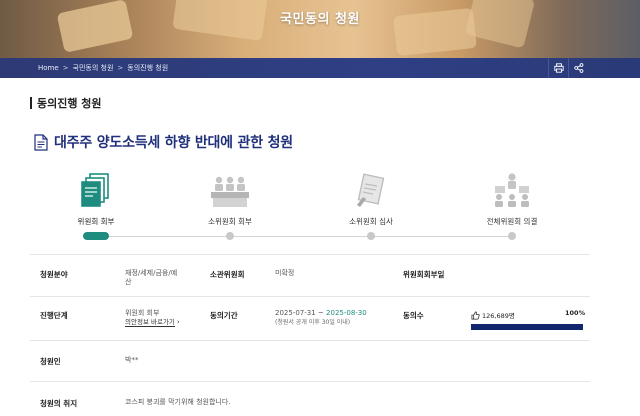 This screenshot has height=416, width=640. I want to click on committee-label: 소관위원회, so click(227, 274).